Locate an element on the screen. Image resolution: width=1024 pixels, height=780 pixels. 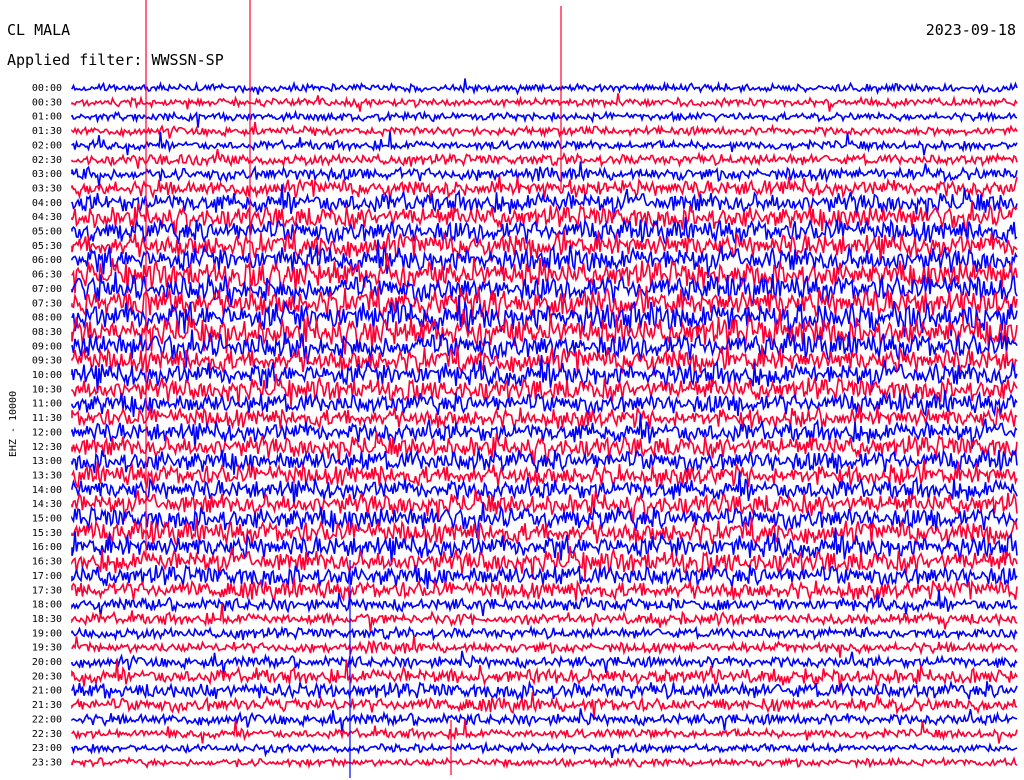
tick-label: 17:00 is located at coordinates (47, 576).